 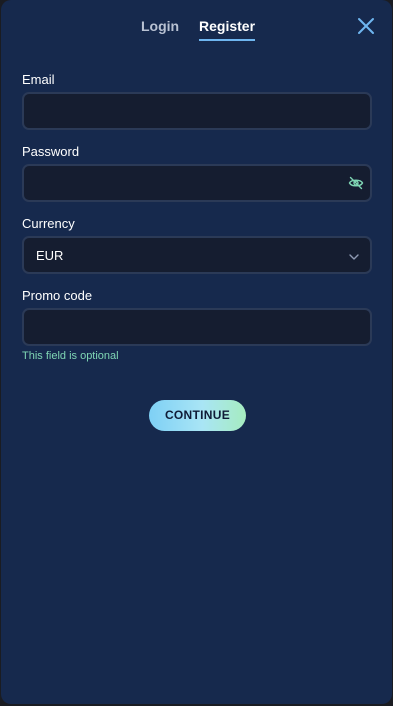 What do you see at coordinates (197, 415) in the screenshot?
I see `continue-button: CONTINUE` at bounding box center [197, 415].